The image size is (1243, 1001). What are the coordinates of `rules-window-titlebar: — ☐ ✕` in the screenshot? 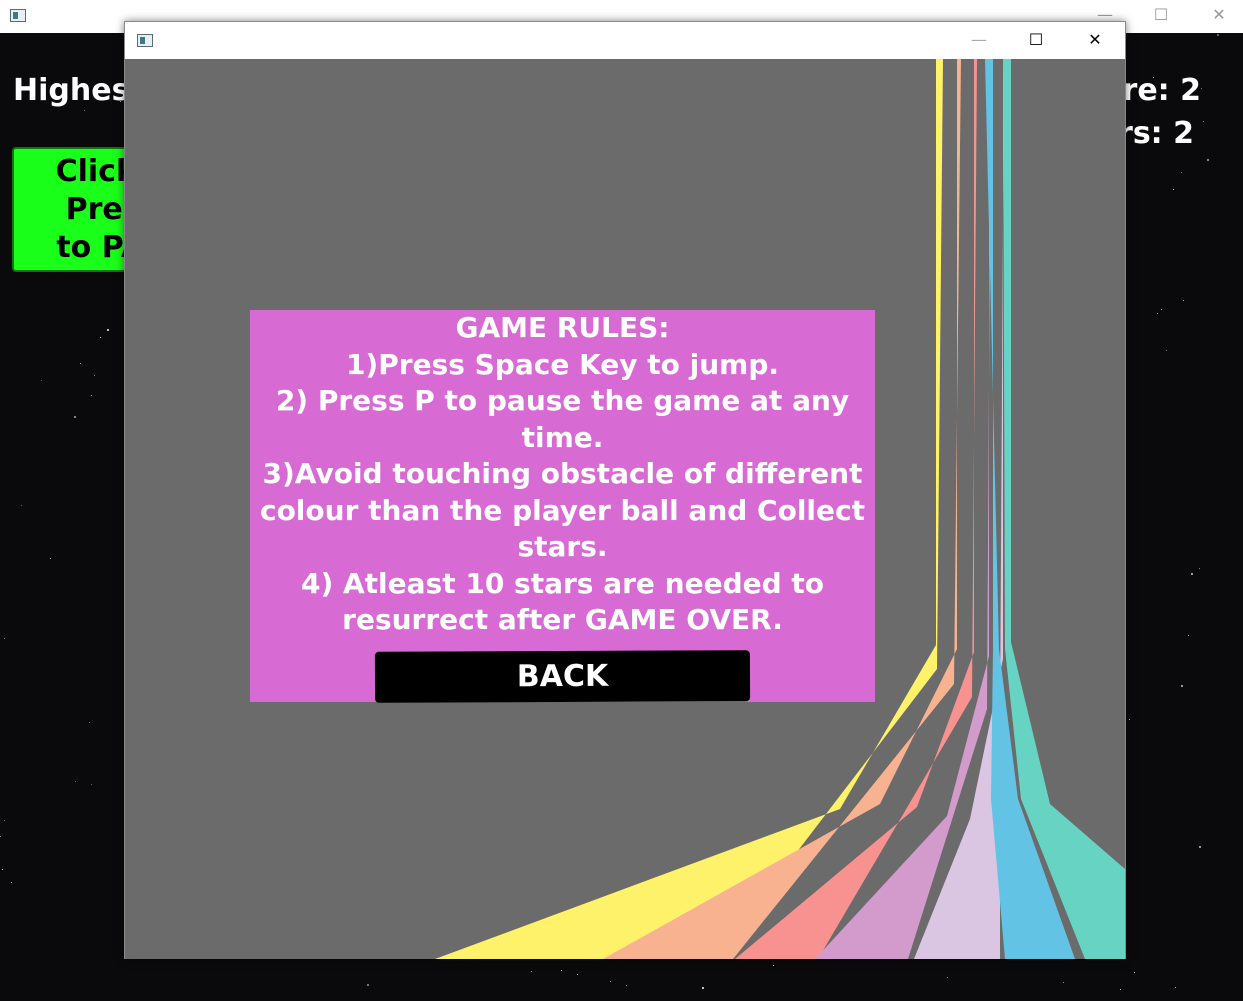 It's located at (625, 40).